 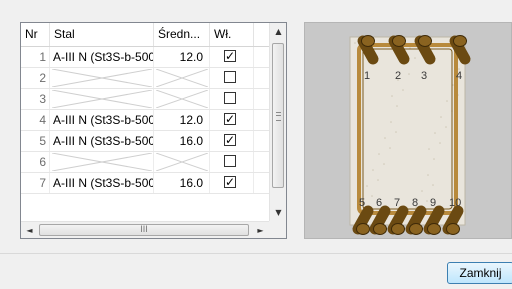 I want to click on bottom-rebar-label: 5, so click(x=362, y=203).